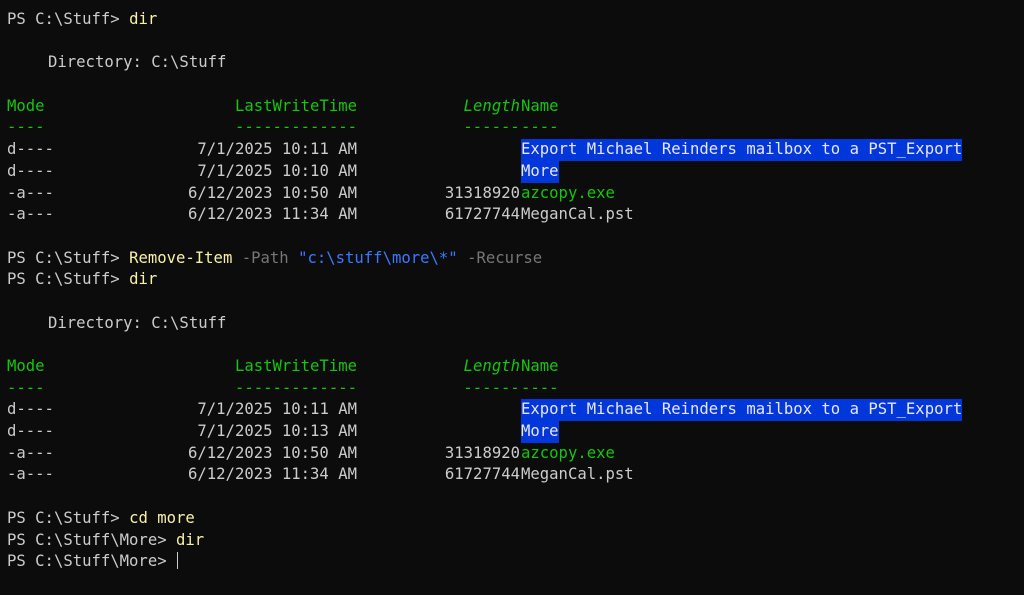 Image resolution: width=1024 pixels, height=595 pixels. Describe the element at coordinates (512, 541) in the screenshot. I see `prompt-line: PS C:\Stuff\More> dir` at that location.